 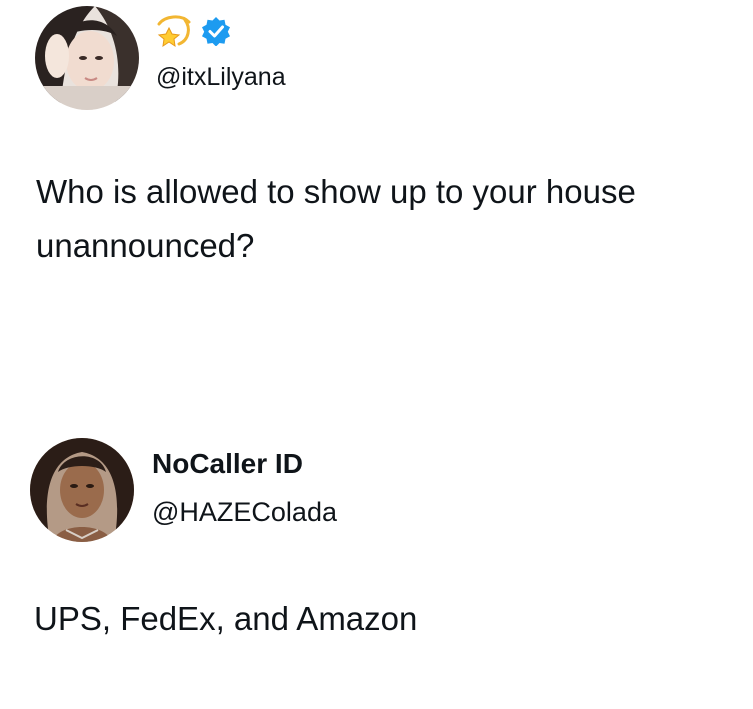 I want to click on display-name-row, so click(x=193, y=31).